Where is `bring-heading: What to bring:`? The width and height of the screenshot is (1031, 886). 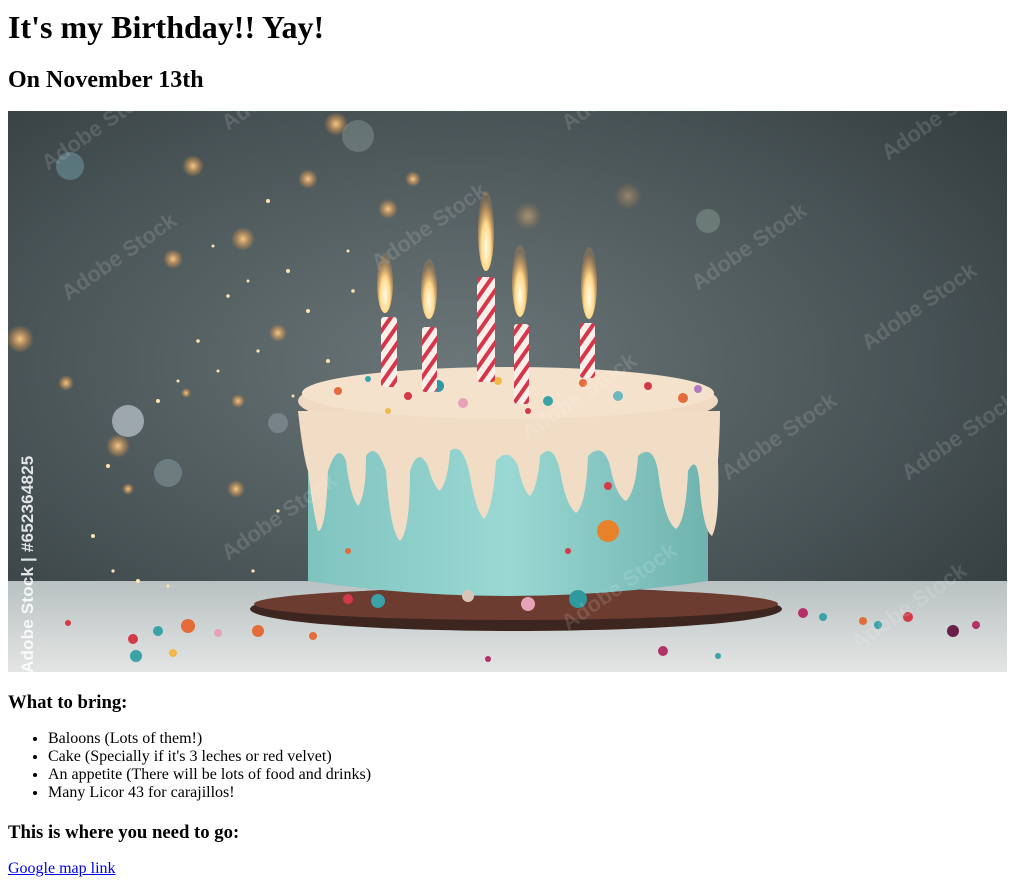 bring-heading: What to bring: is located at coordinates (68, 702).